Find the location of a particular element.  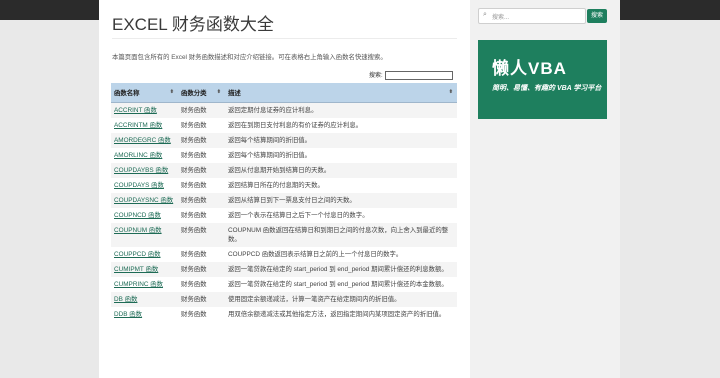

column-header-description: 描述 ⬍ is located at coordinates (341, 93).